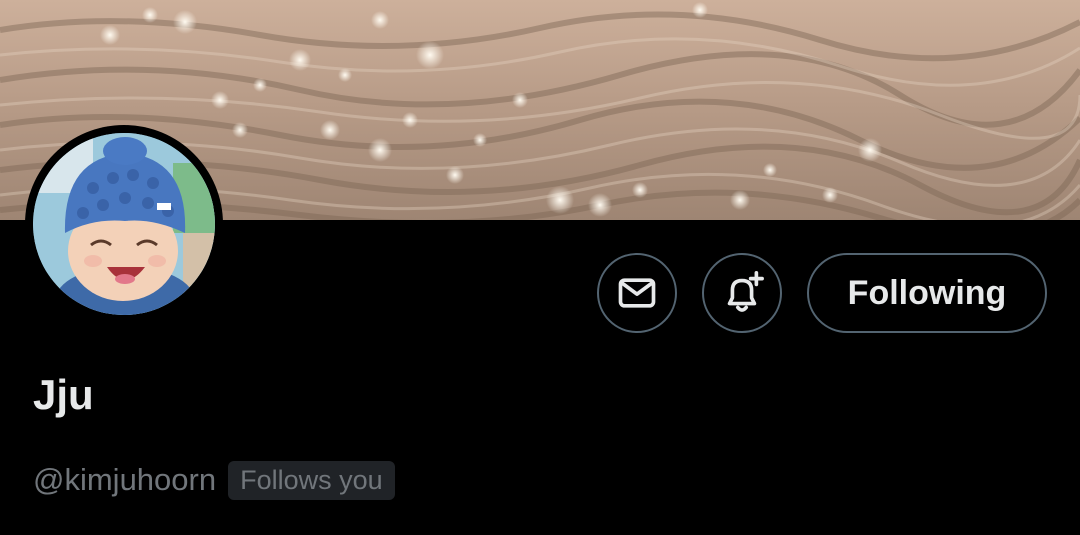 This screenshot has width=1080, height=535. I want to click on display-name: Jju, so click(63, 394).